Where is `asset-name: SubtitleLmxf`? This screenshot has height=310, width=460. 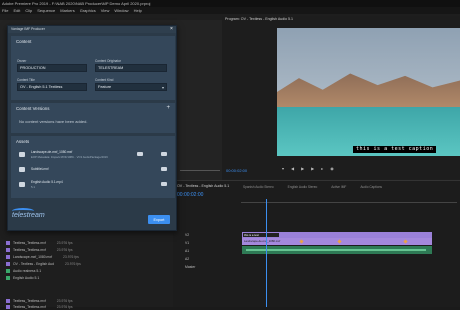
asset-name: SubtitleLmxf is located at coordinates (40, 169).